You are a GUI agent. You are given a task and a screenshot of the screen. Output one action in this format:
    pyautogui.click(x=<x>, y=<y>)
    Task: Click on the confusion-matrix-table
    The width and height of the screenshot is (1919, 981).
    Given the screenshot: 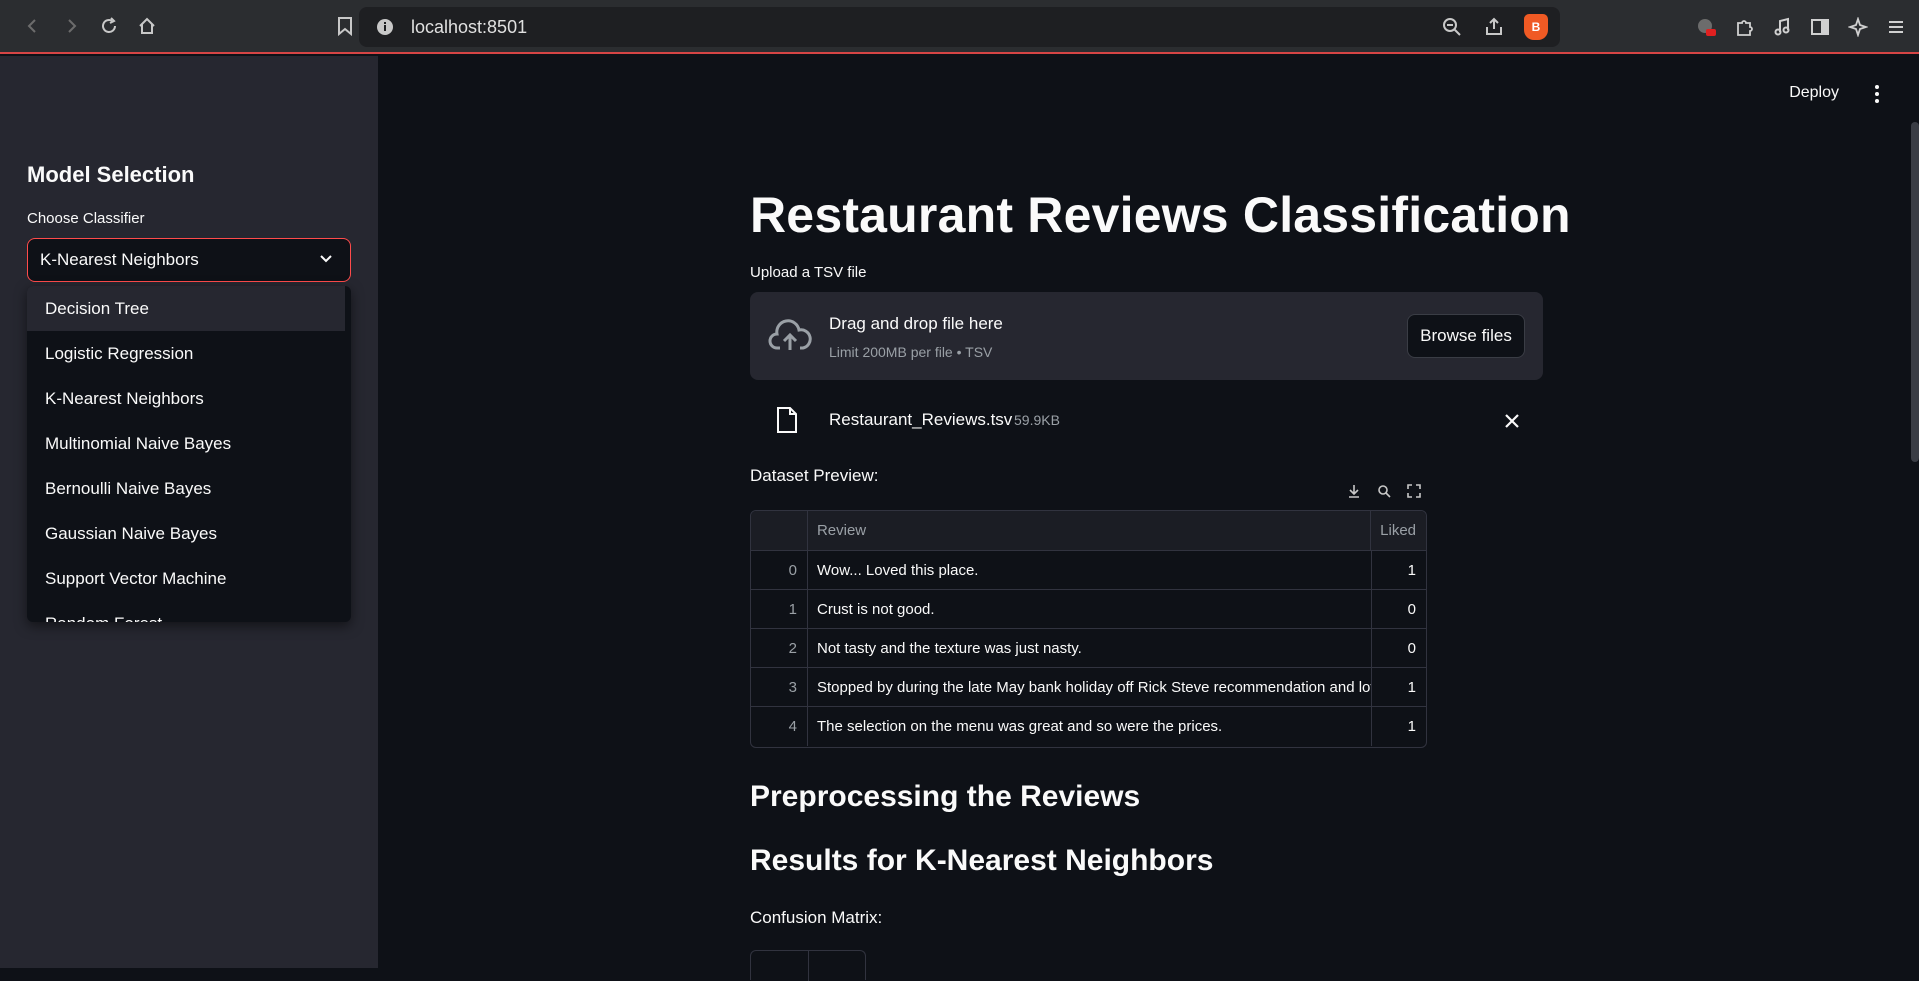 What is the action you would take?
    pyautogui.click(x=808, y=965)
    